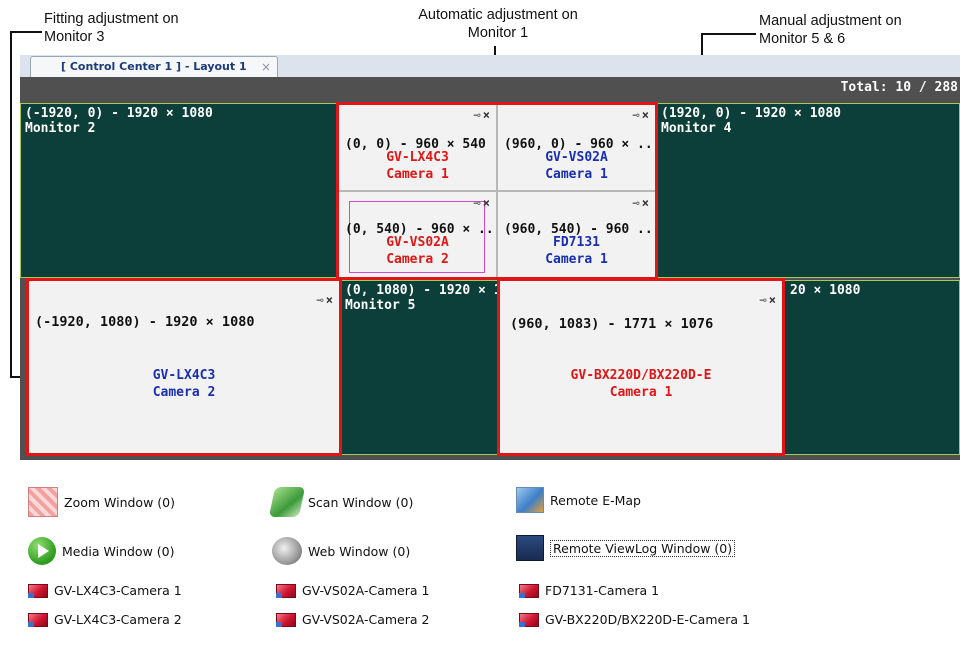 The image size is (960, 645). What do you see at coordinates (111, 28) in the screenshot?
I see `fitting-annotation: Fitting adjustment on Monitor 3` at bounding box center [111, 28].